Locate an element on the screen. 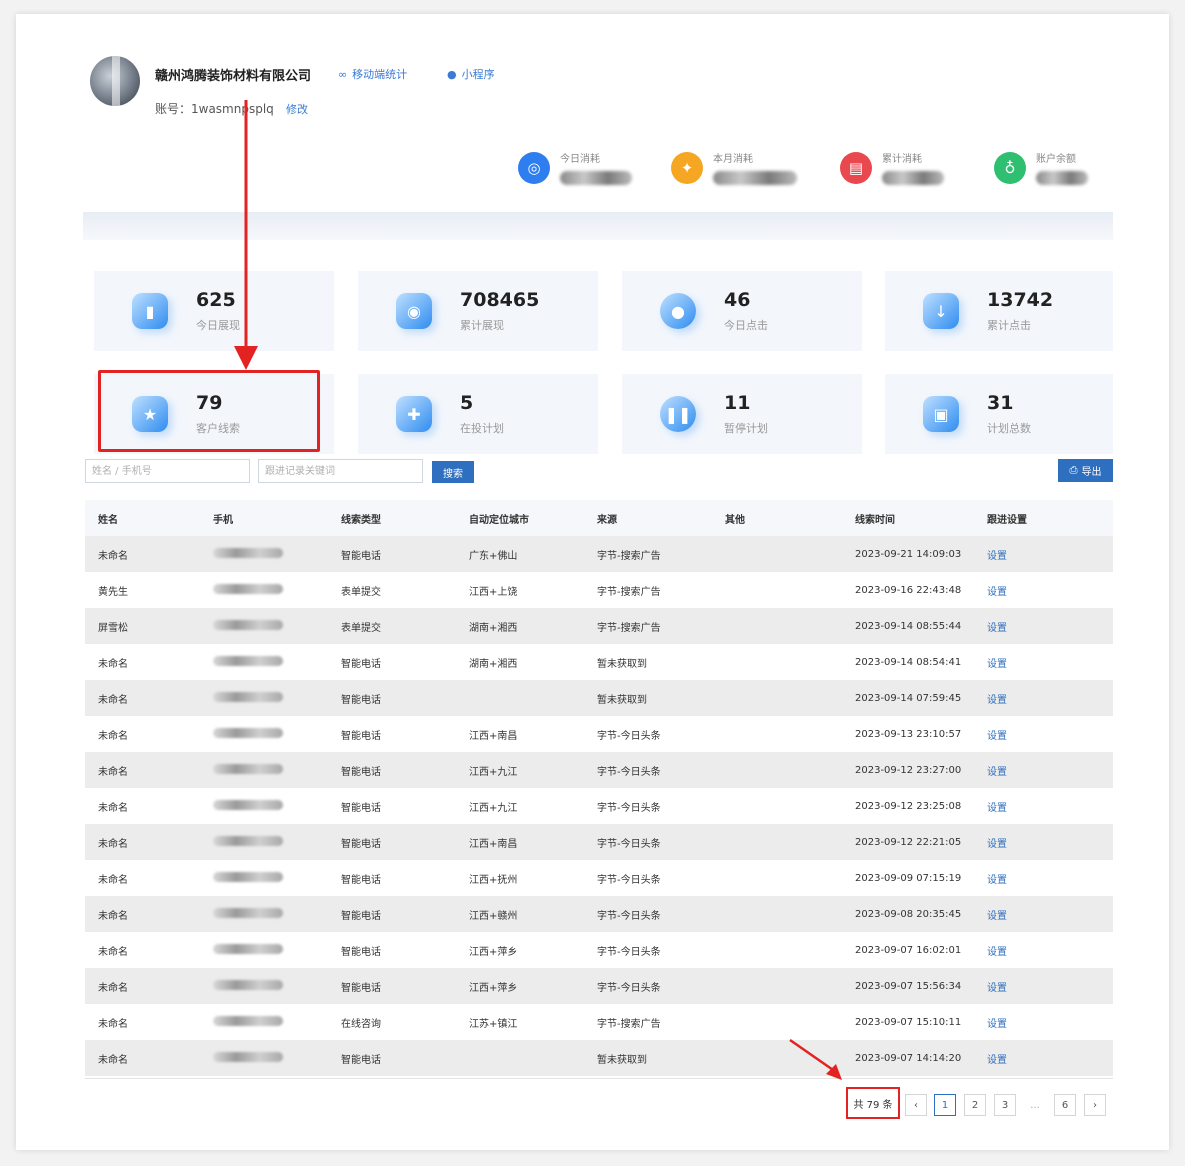 The width and height of the screenshot is (1185, 1166). card-total-impressions: ◉ 708465 累计展现 is located at coordinates (478, 311).